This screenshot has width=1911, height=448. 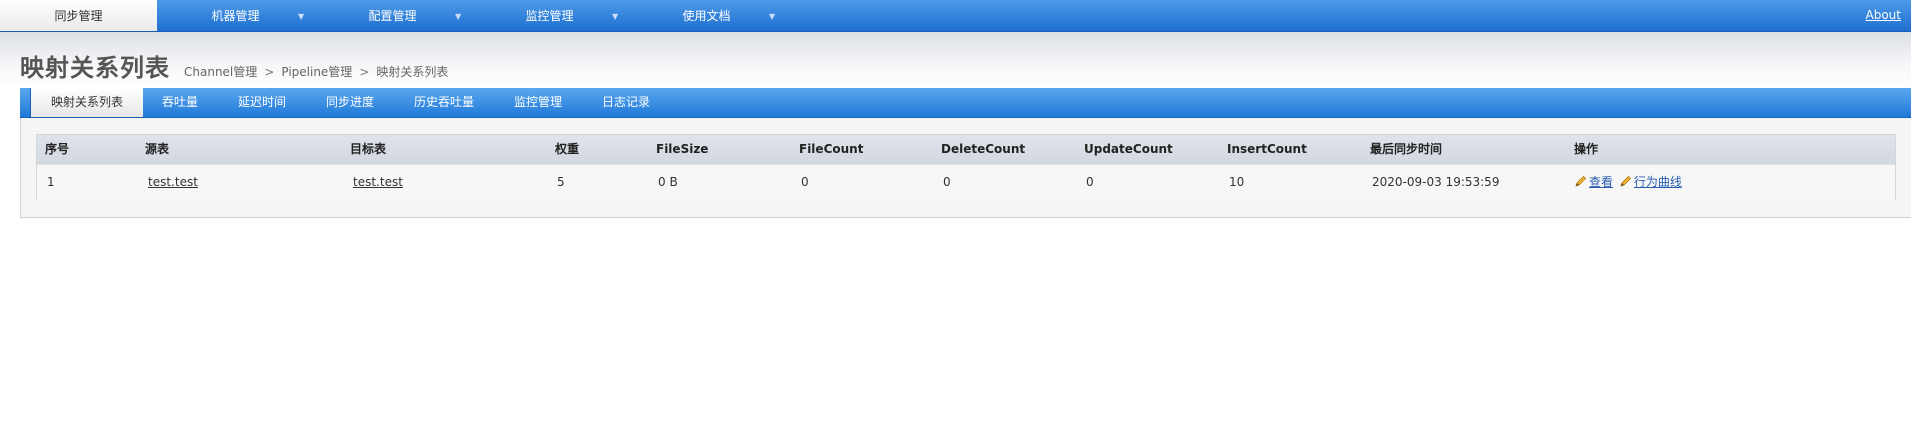 I want to click on page-title: 映射关系列表, so click(x=95, y=68).